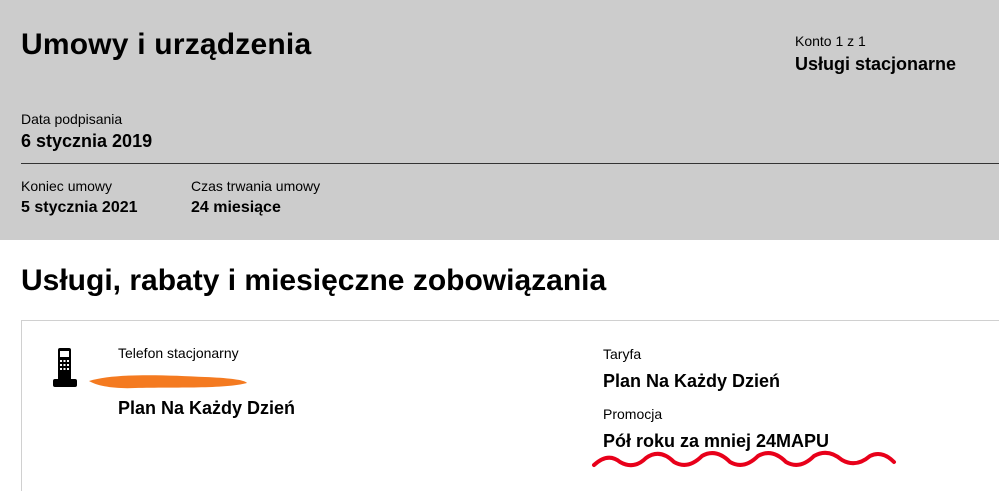  I want to click on account-counter: Konto 1 z 1, so click(830, 41).